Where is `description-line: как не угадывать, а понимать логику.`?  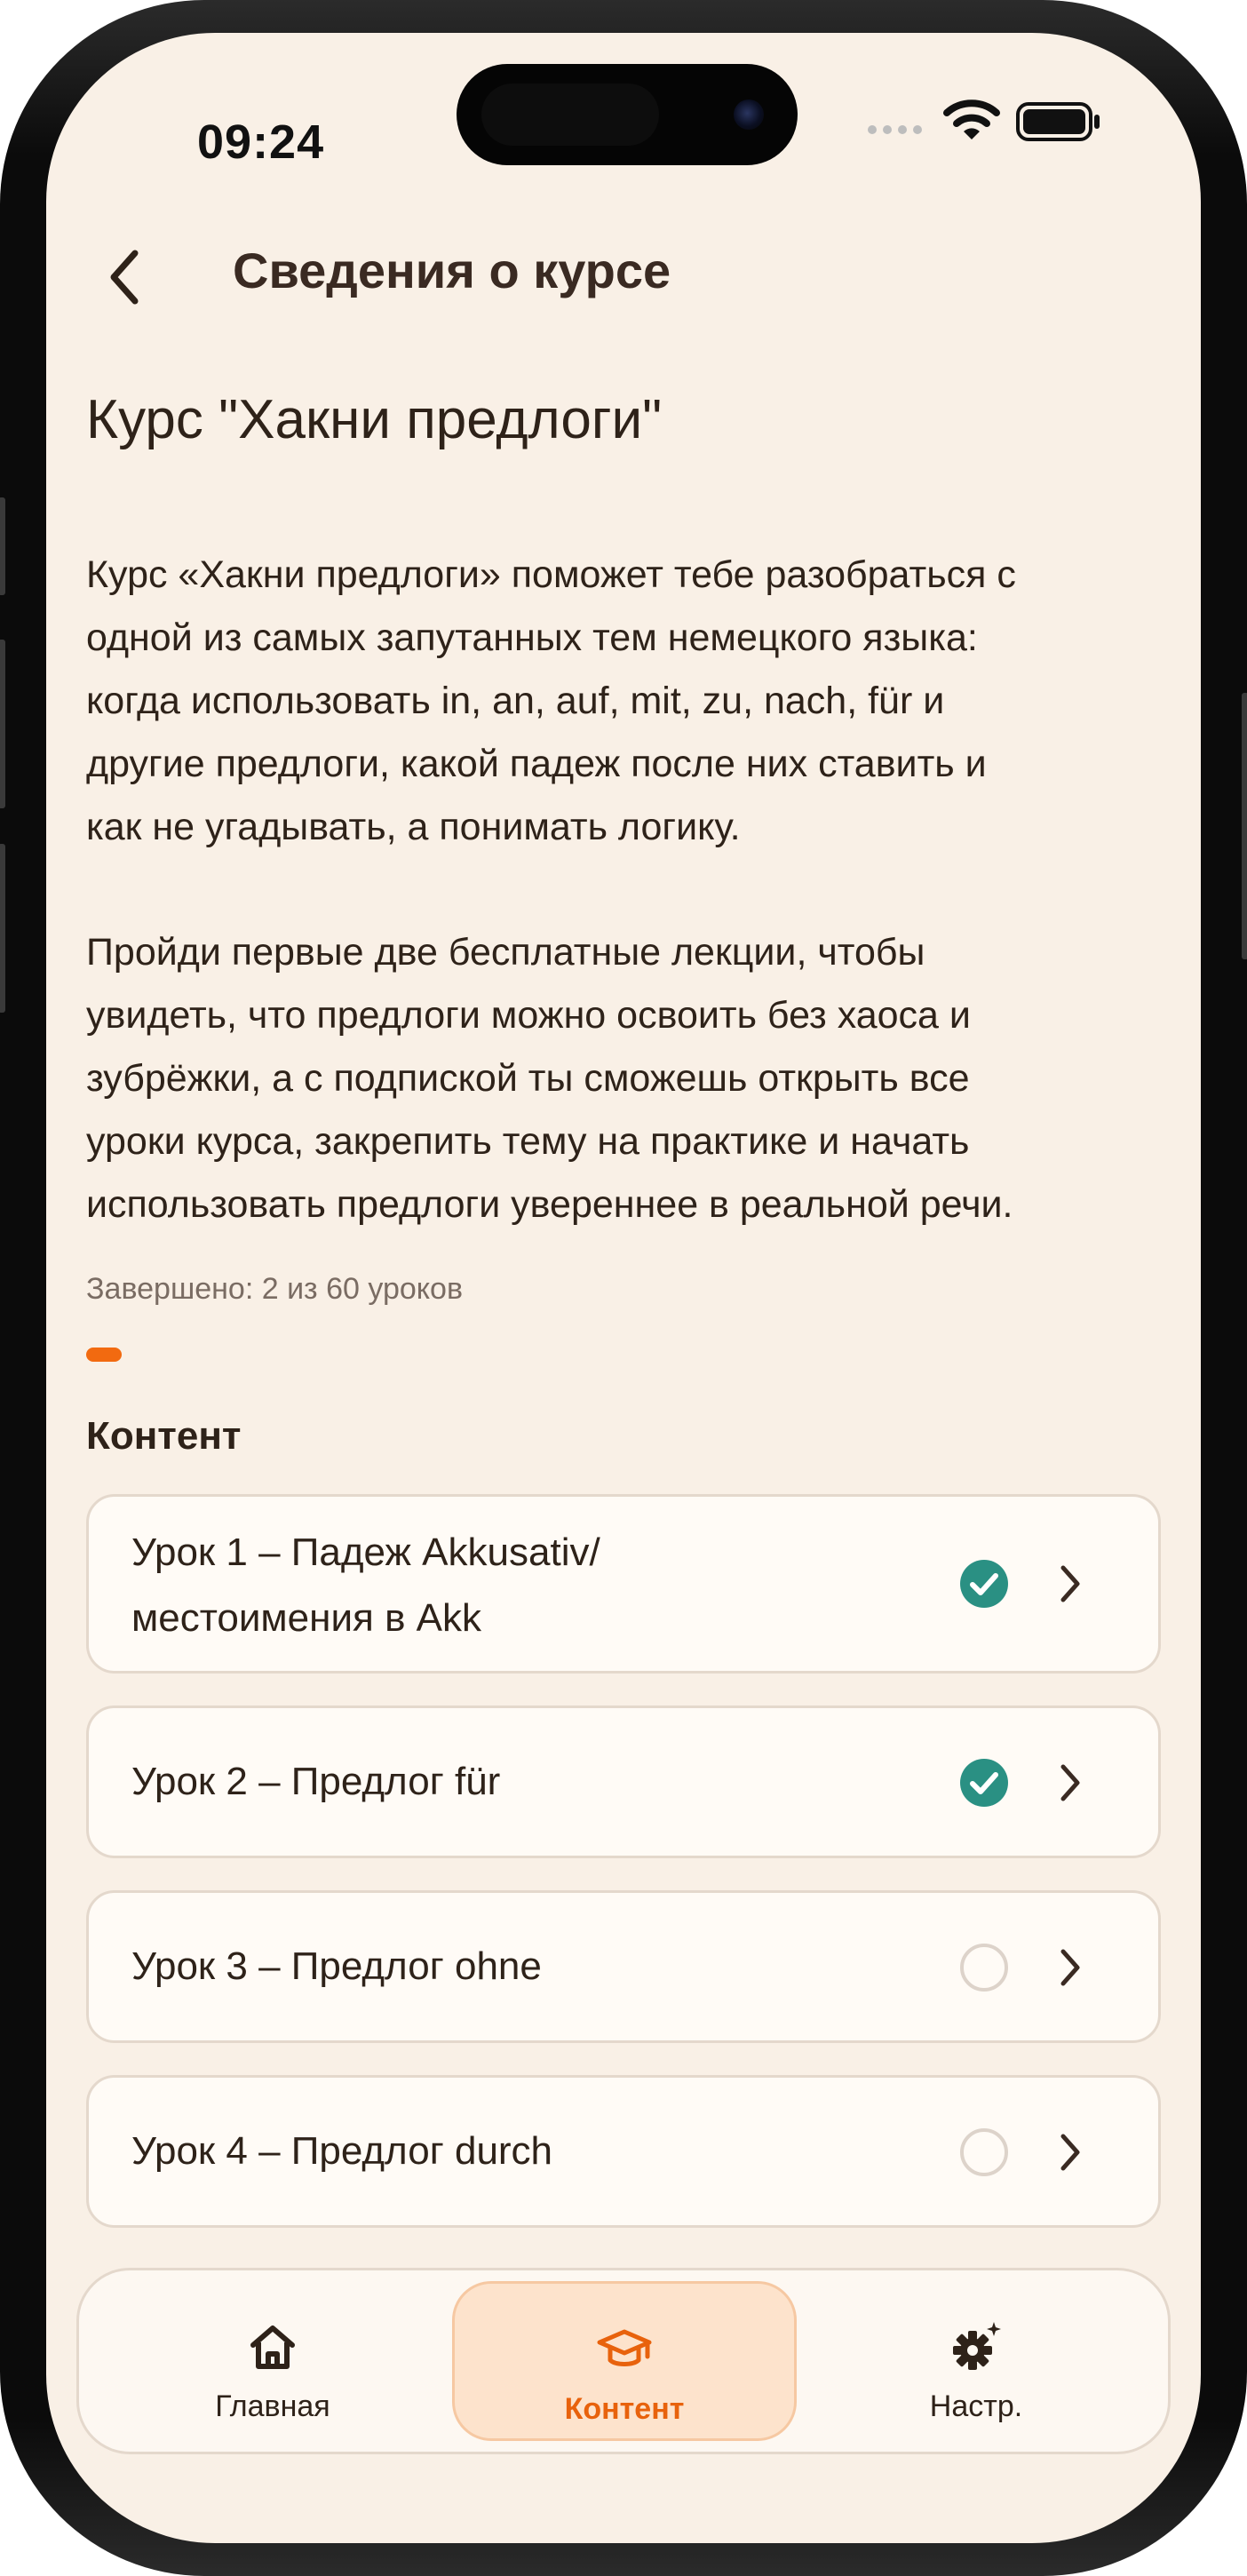
description-line: как не угадывать, а понимать логику. is located at coordinates (413, 827).